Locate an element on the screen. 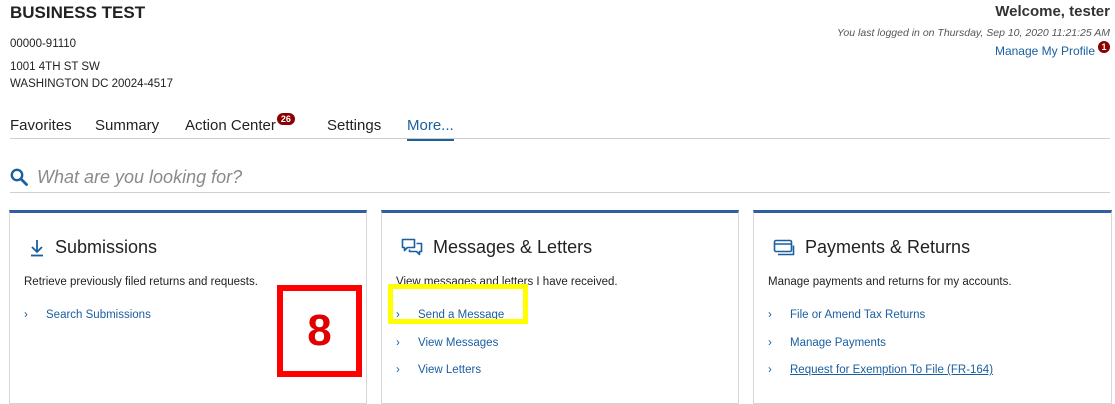 The height and width of the screenshot is (404, 1115). action-center-badge: 26 is located at coordinates (285, 119).